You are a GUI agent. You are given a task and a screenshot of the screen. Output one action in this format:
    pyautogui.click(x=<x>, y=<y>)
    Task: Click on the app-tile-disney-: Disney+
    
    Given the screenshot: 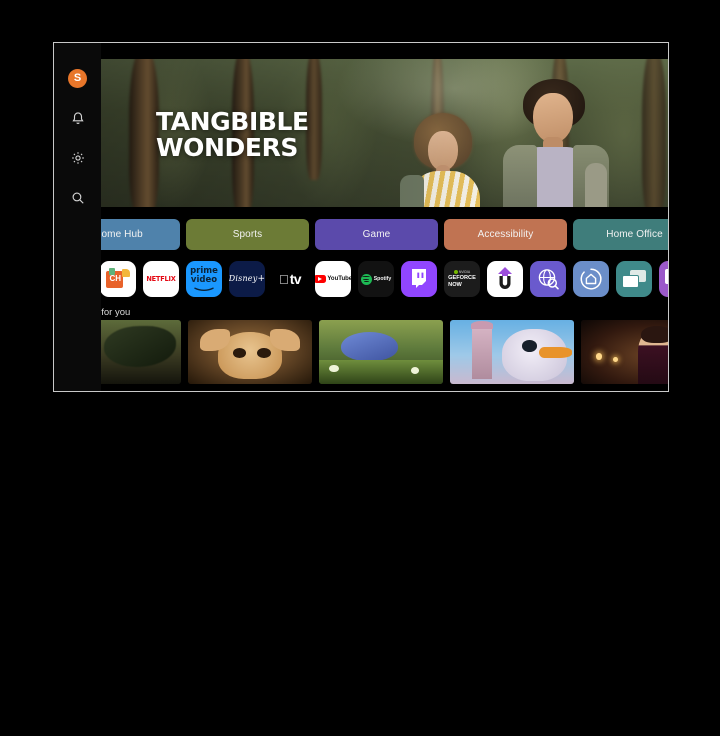 What is the action you would take?
    pyautogui.click(x=247, y=279)
    